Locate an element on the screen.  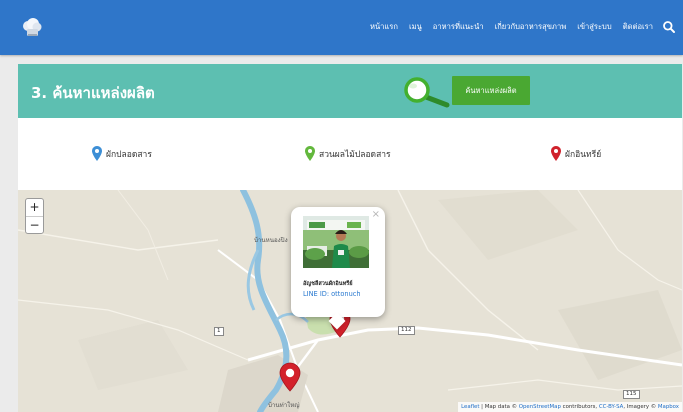
attribution-text: contributors, is located at coordinates (579, 407).